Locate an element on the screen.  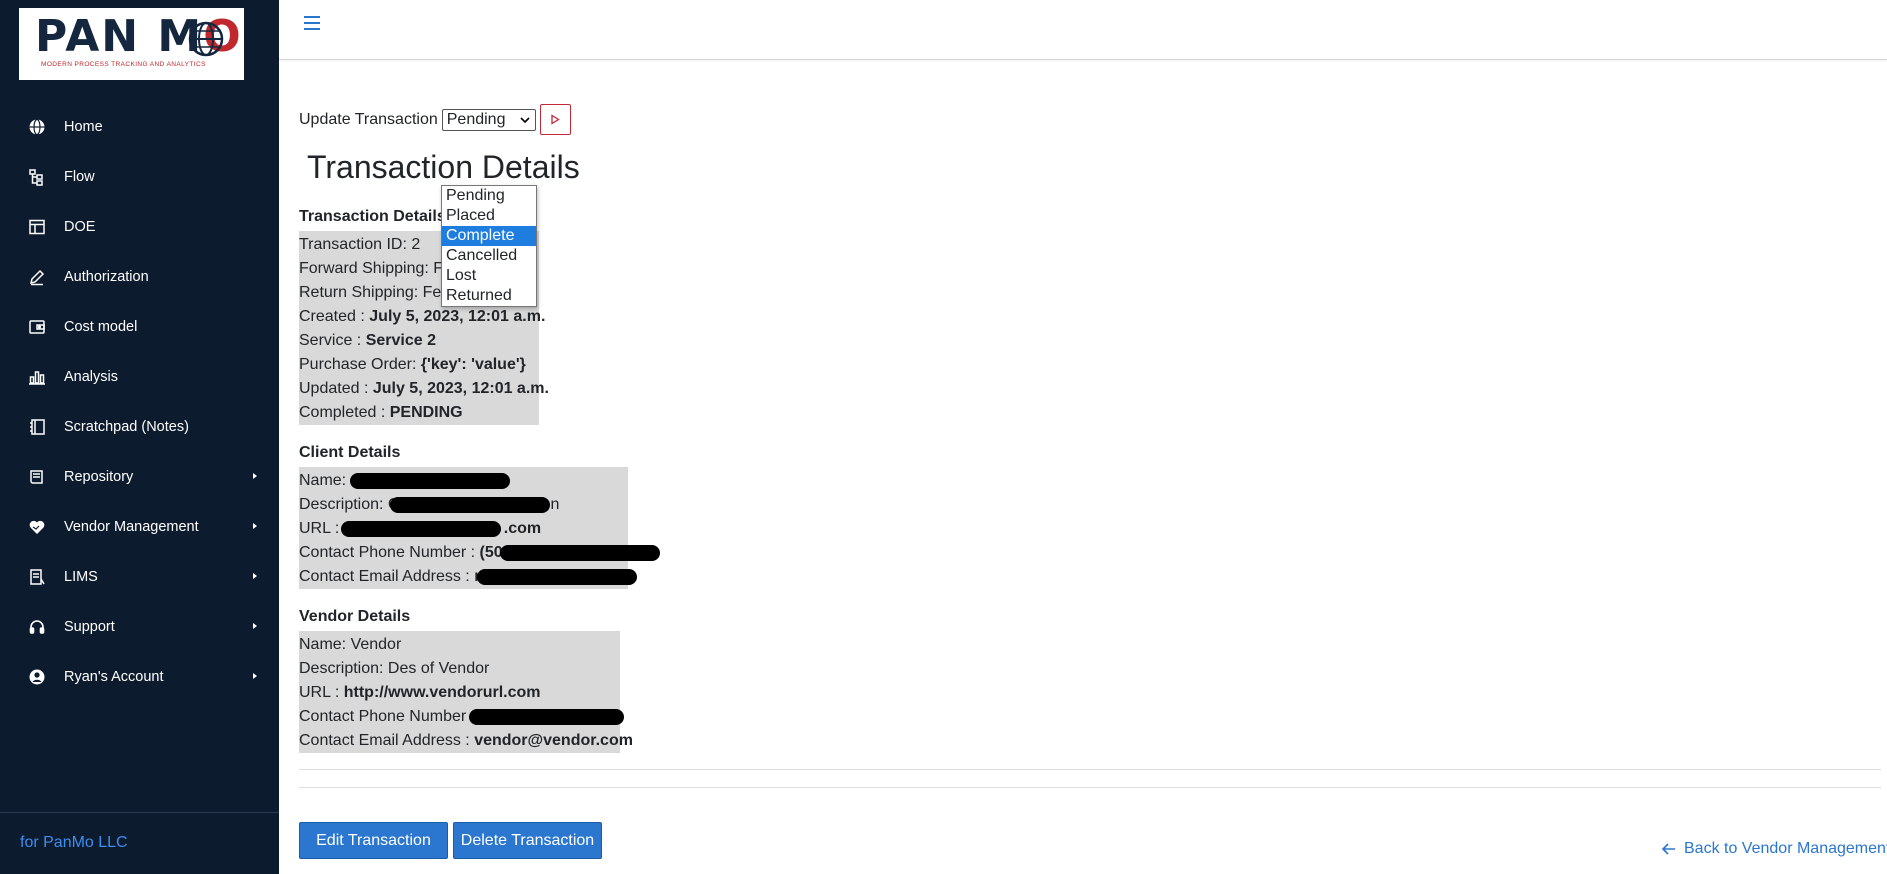
client-description-row: Description: Cn is located at coordinates (429, 504).